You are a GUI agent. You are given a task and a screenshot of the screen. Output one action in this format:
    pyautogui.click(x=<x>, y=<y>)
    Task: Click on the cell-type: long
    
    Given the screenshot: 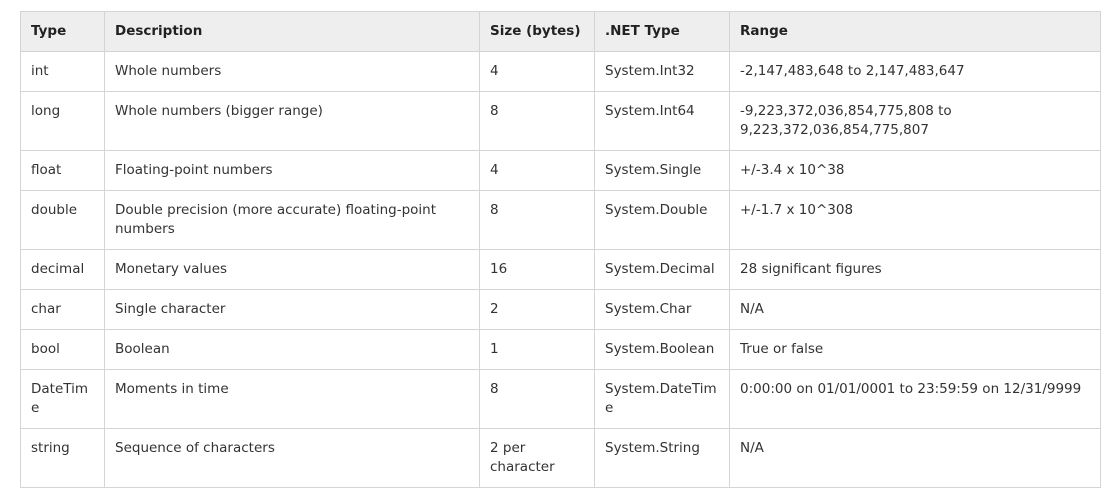 What is the action you would take?
    pyautogui.click(x=62, y=121)
    